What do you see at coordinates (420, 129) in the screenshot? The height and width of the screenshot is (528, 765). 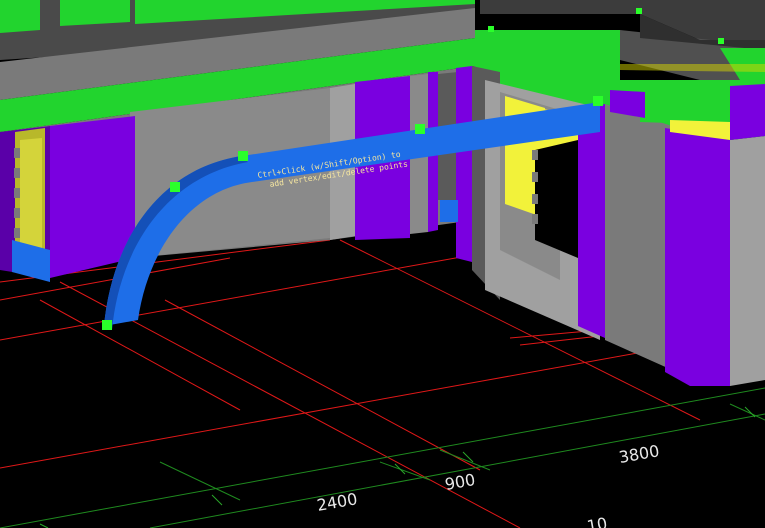 I see `grip-handle-mid` at bounding box center [420, 129].